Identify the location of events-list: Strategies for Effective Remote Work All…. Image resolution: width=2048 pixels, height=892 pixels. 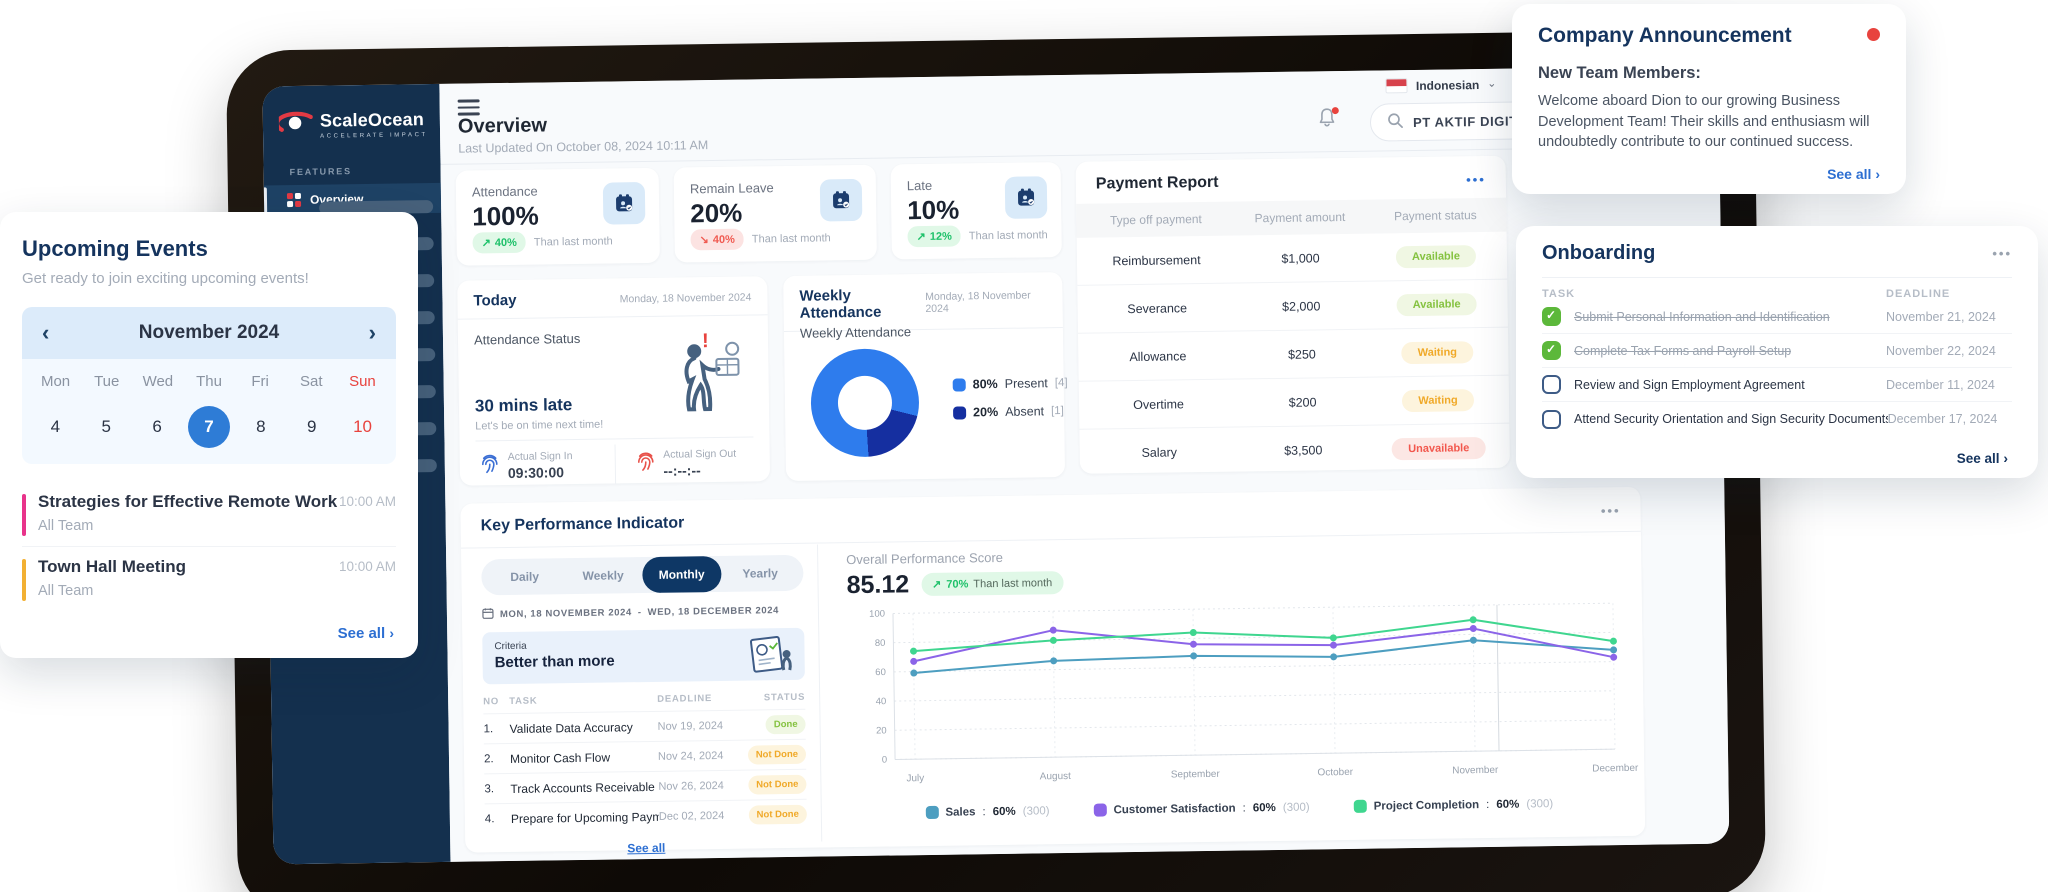
(209, 546).